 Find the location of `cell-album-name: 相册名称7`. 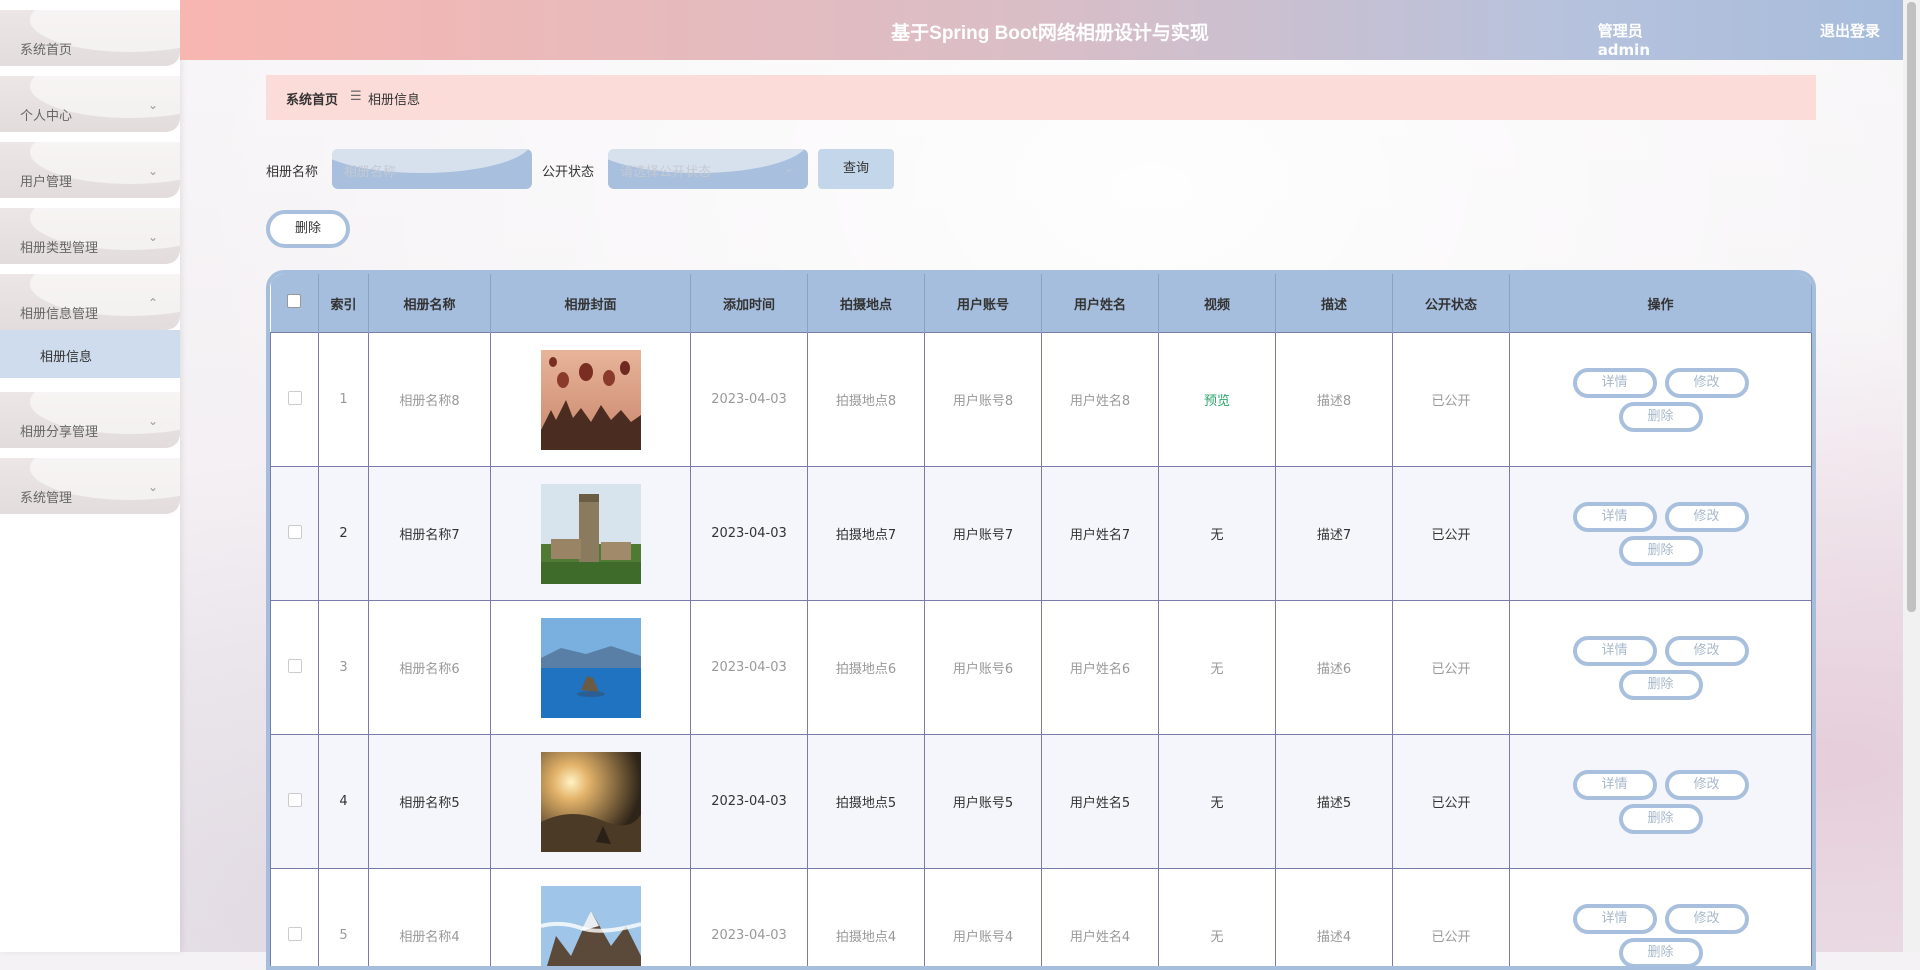

cell-album-name: 相册名称7 is located at coordinates (430, 534).